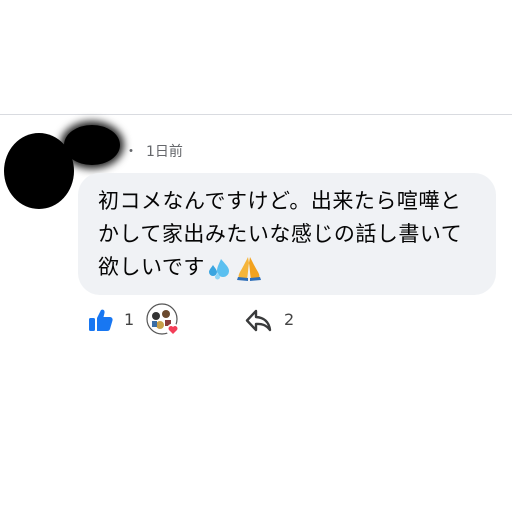  Describe the element at coordinates (101, 320) in the screenshot. I see `like-icon` at that location.